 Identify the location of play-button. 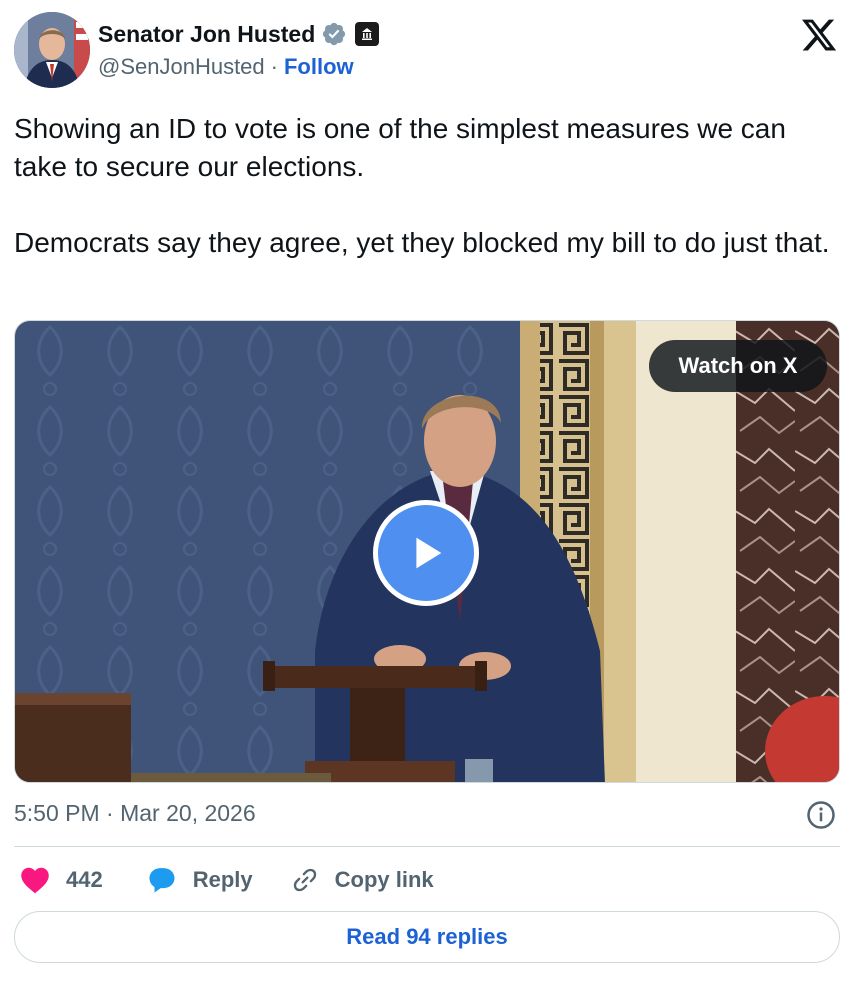
(426, 553).